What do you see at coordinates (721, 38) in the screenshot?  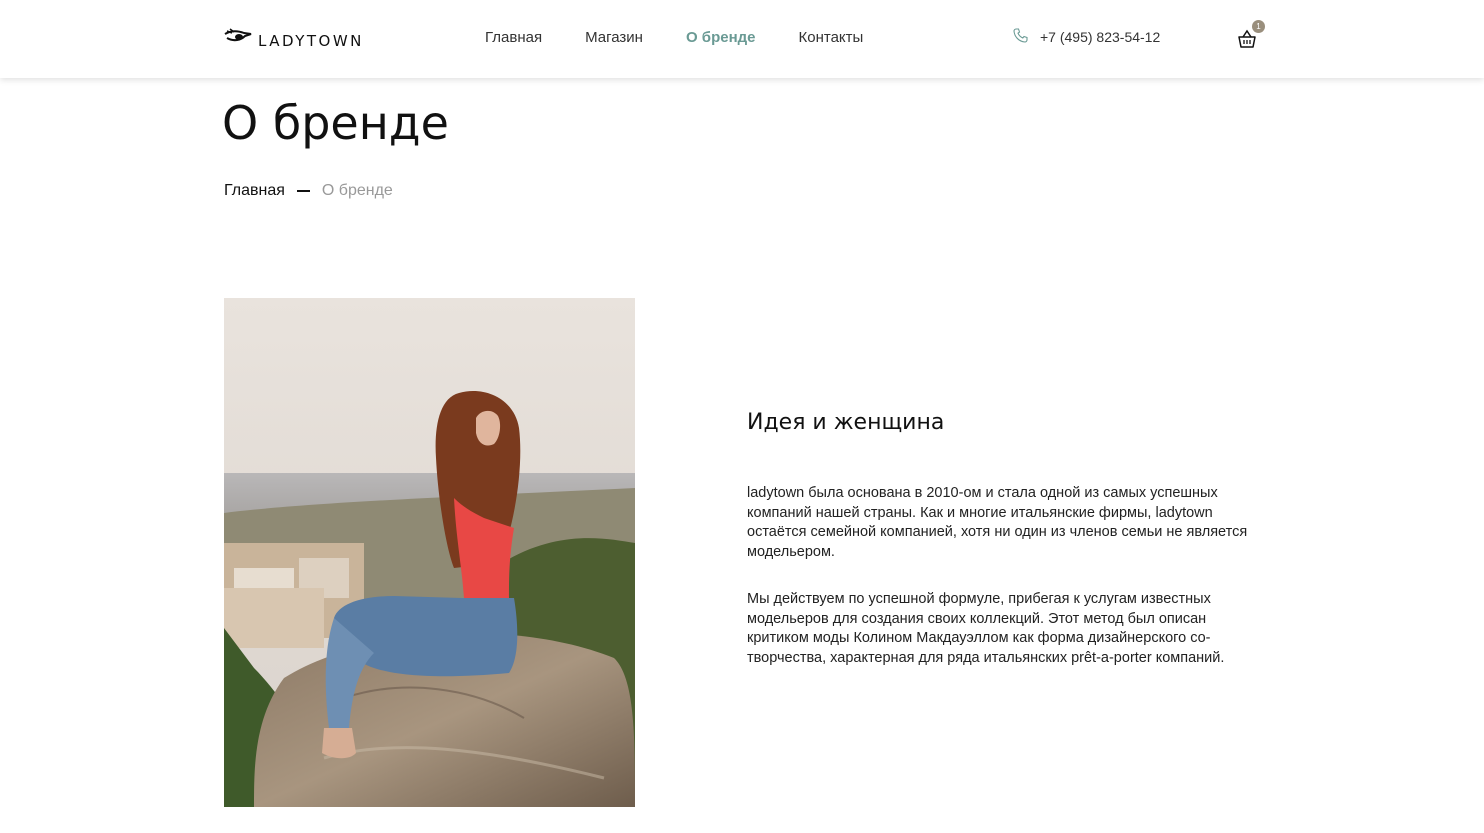 I see `nav-item-about: О бренде` at bounding box center [721, 38].